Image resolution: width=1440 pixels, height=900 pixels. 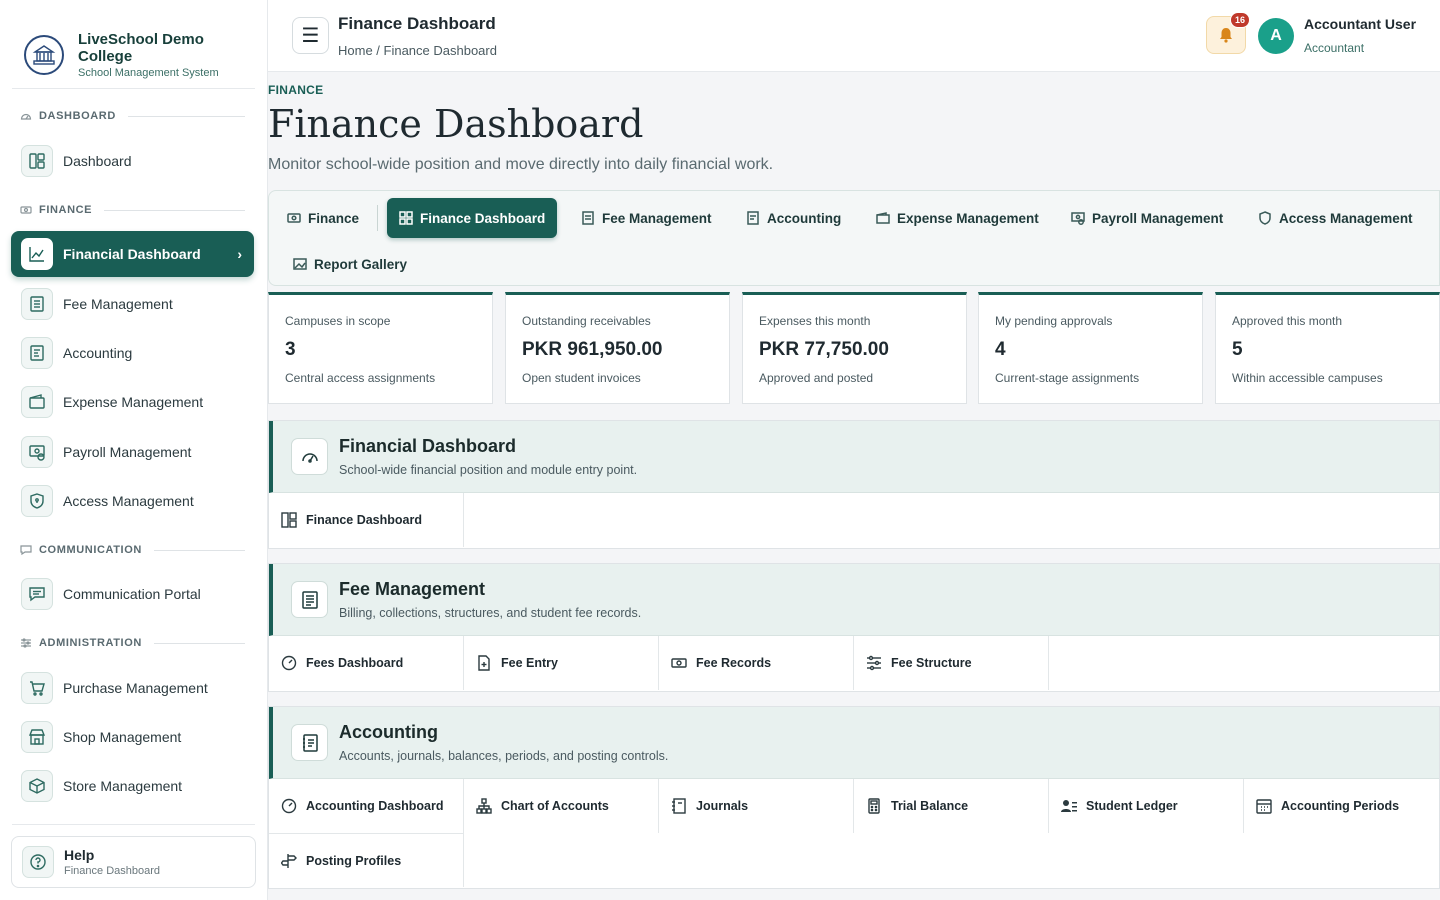 What do you see at coordinates (1335, 218) in the screenshot?
I see `tab-access-management: Access Management` at bounding box center [1335, 218].